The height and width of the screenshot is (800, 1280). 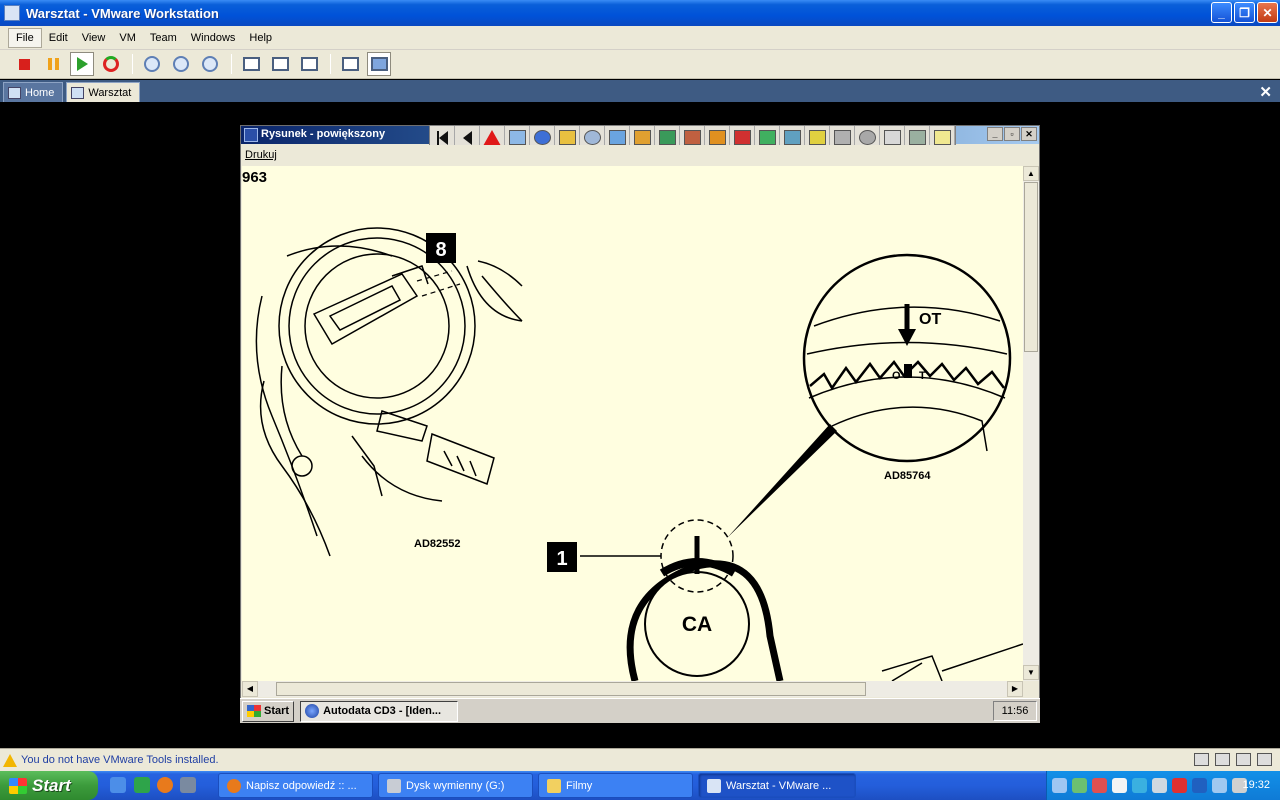 What do you see at coordinates (842, 137) in the screenshot?
I see `suspension-icon` at bounding box center [842, 137].